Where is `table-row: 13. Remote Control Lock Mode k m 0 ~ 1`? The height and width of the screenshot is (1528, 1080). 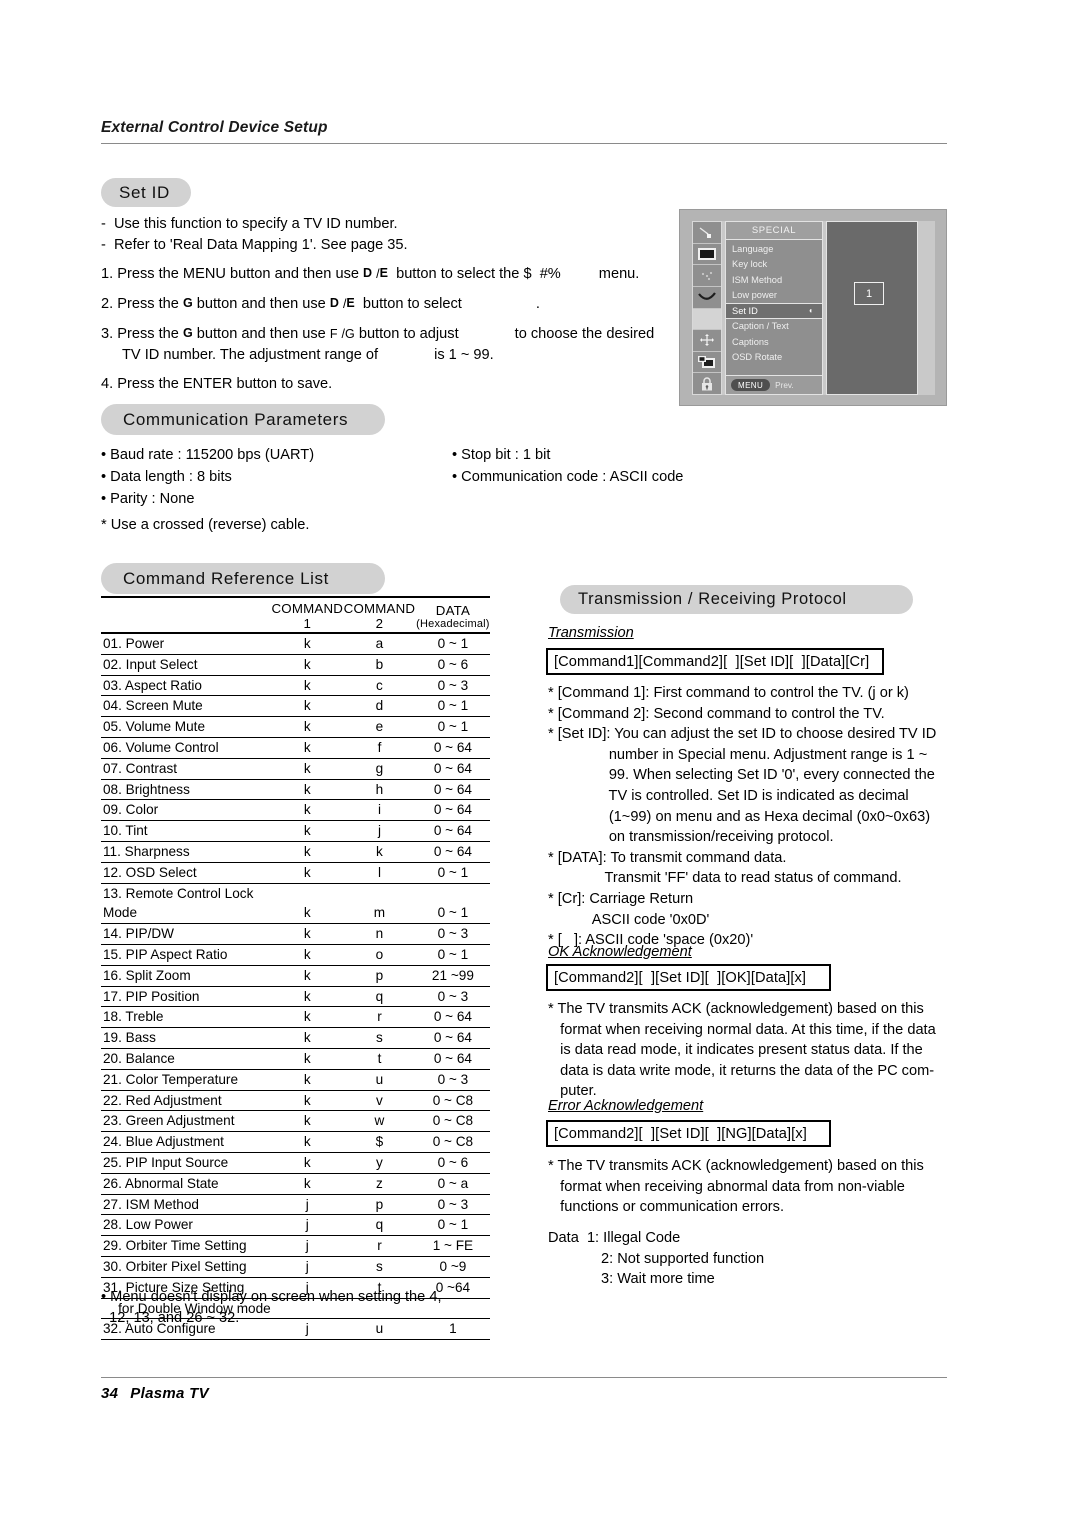
table-row: 13. Remote Control Lock Mode k m 0 ~ 1 is located at coordinates (295, 904).